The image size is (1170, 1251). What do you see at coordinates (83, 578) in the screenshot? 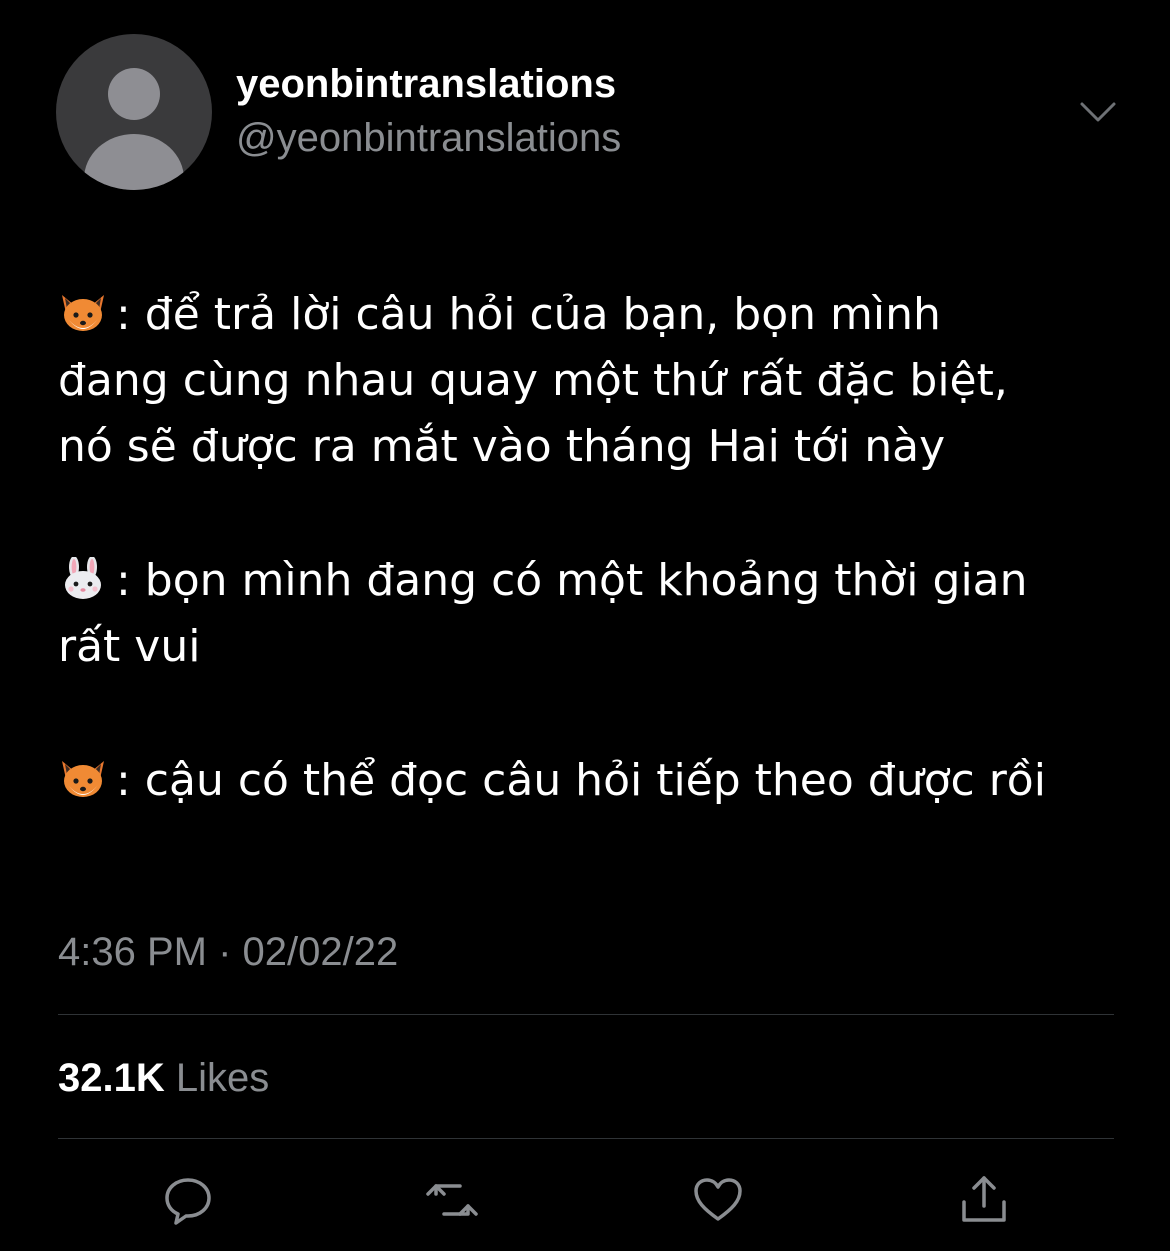
I see `rabbit-face-emoji` at bounding box center [83, 578].